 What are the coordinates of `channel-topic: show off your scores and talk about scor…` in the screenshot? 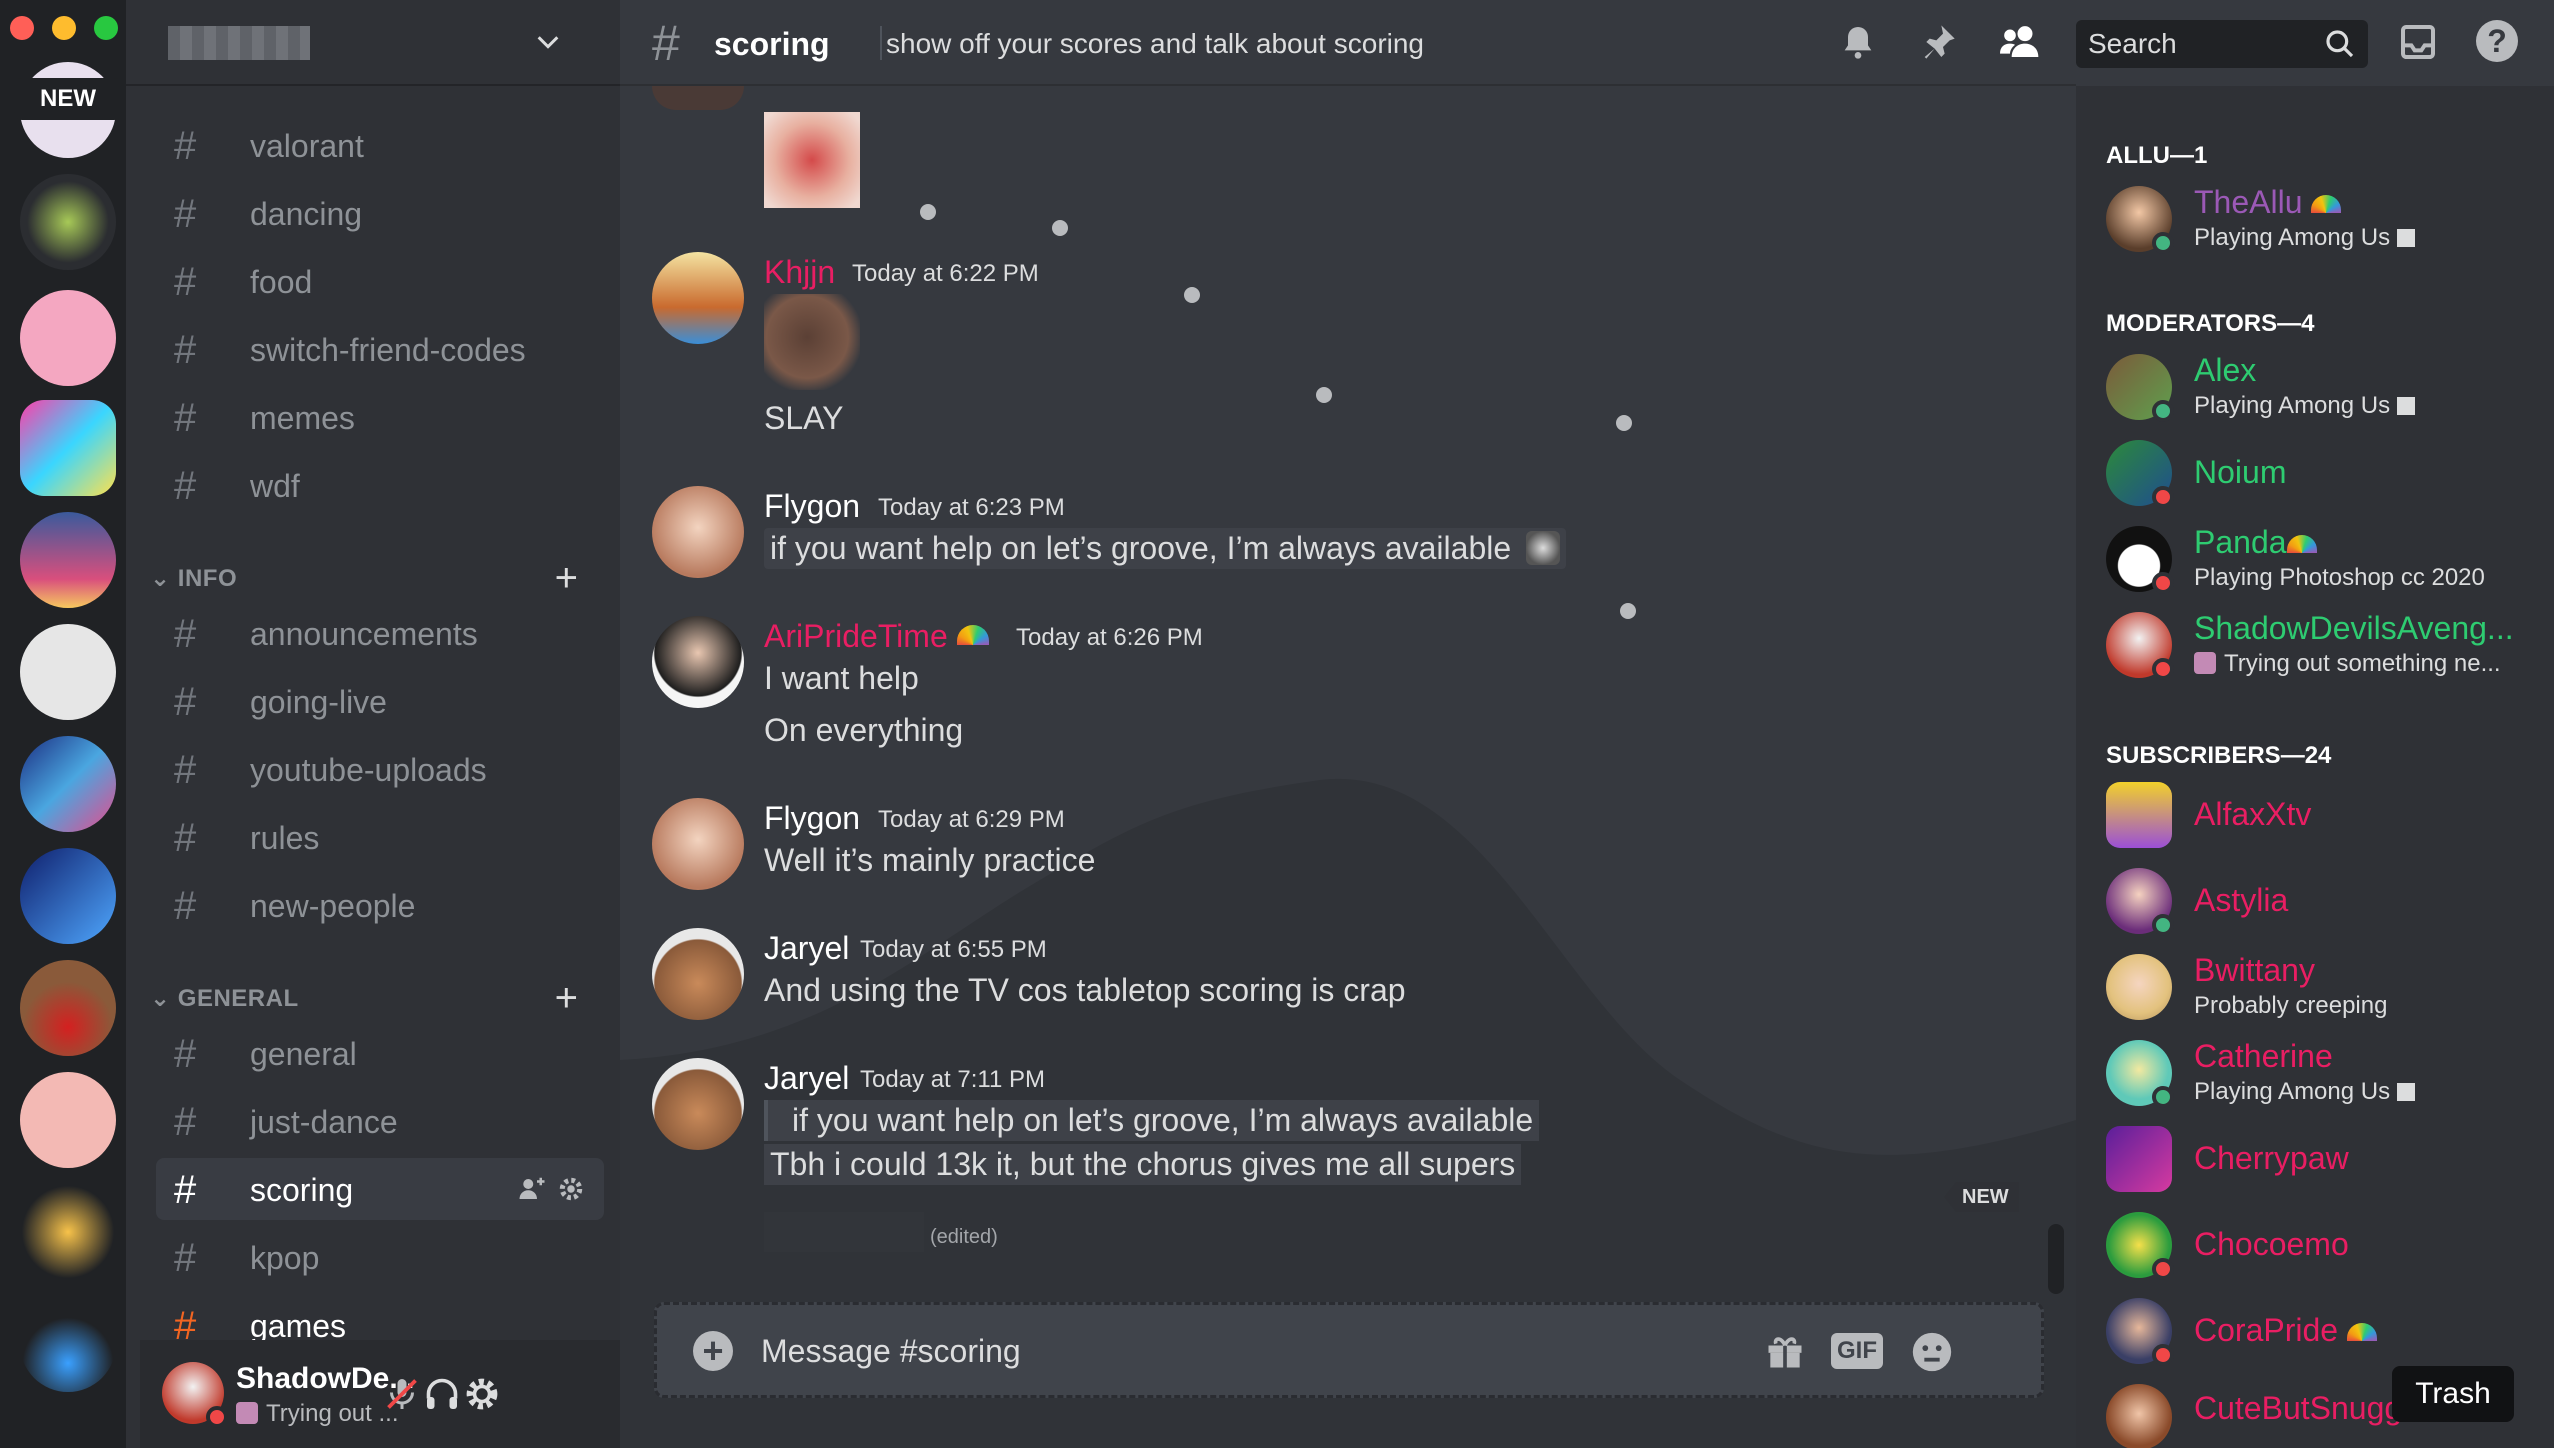 It's located at (1155, 44).